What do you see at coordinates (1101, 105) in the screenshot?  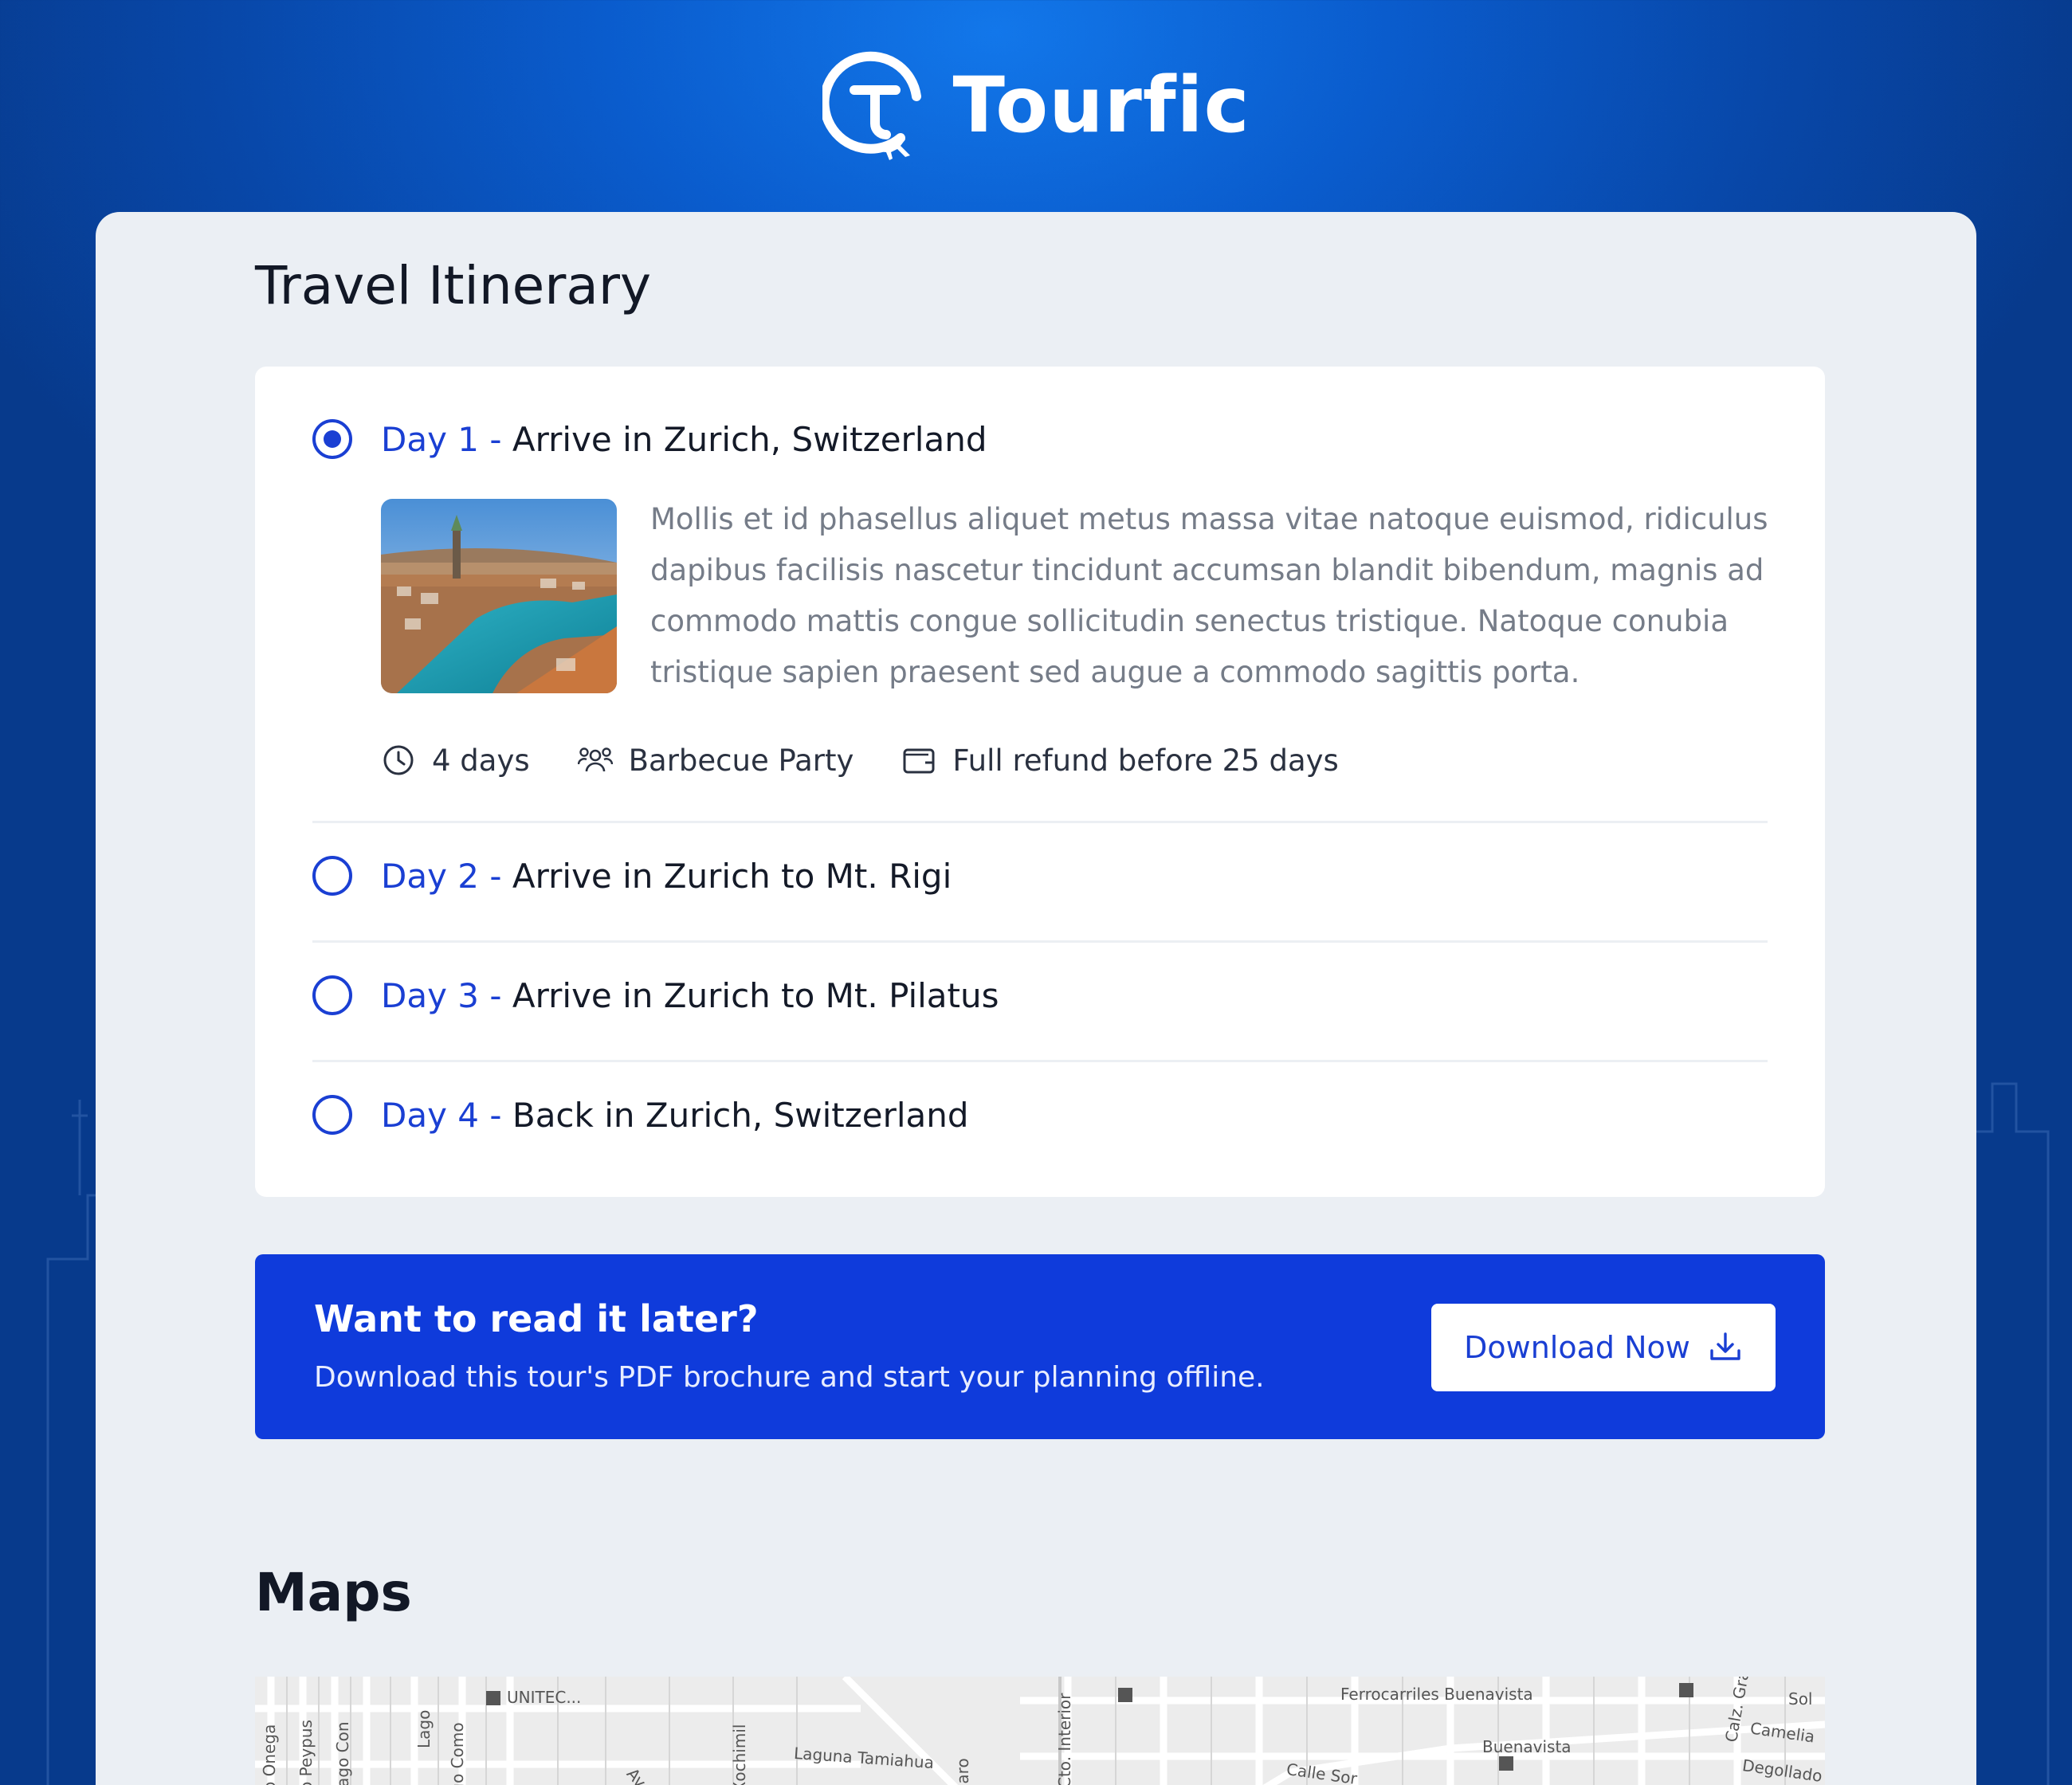 I see `brand-name: Tourfic` at bounding box center [1101, 105].